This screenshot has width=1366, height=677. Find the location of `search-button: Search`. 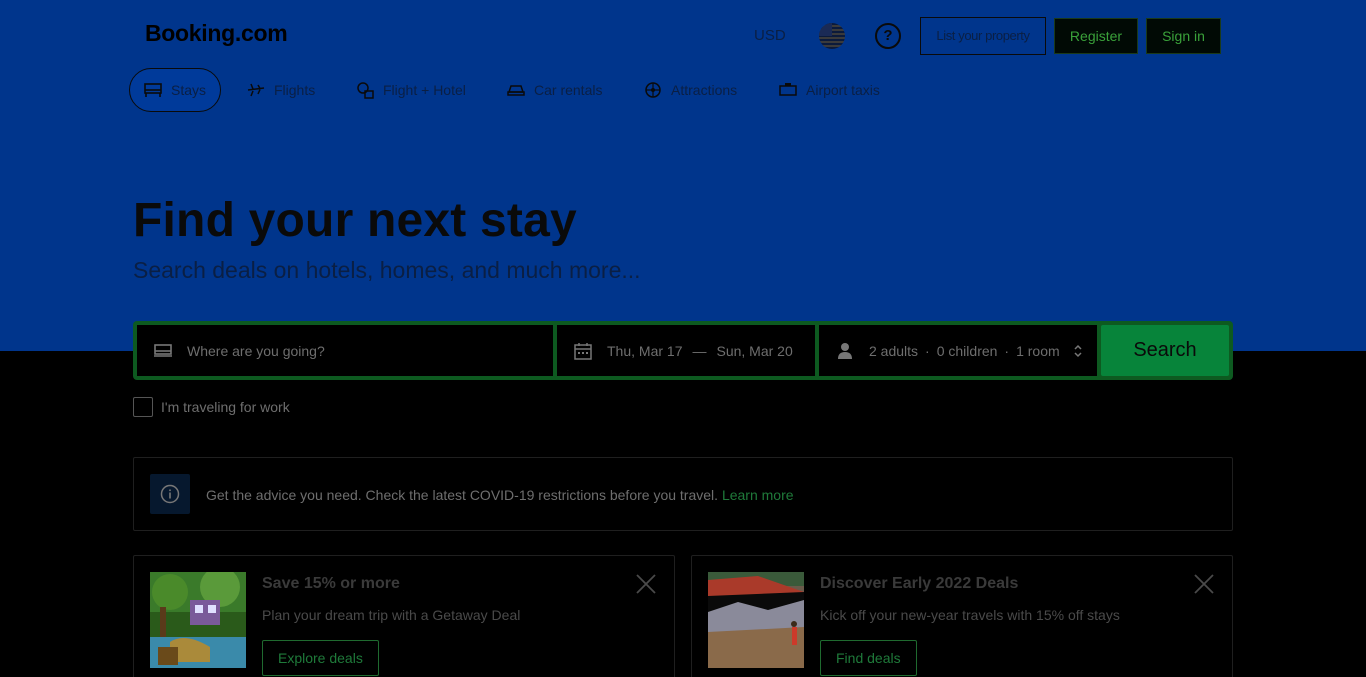

search-button: Search is located at coordinates (1165, 350).